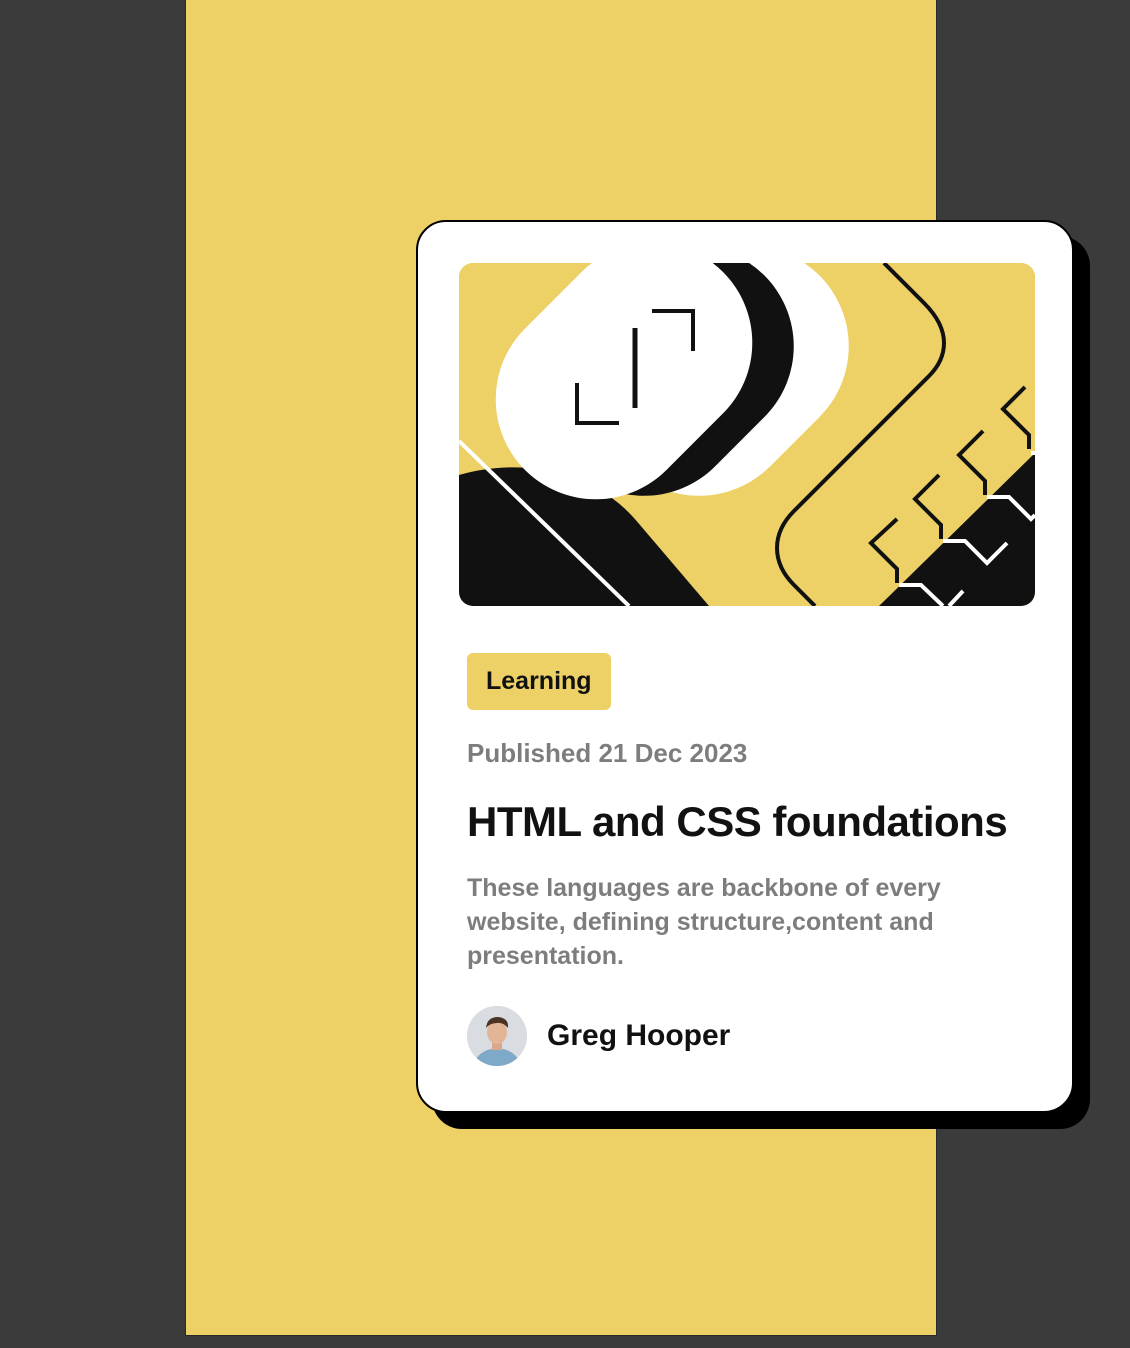 Image resolution: width=1130 pixels, height=1348 pixels. Describe the element at coordinates (607, 753) in the screenshot. I see `published-date: Published 21 Dec 2023` at that location.